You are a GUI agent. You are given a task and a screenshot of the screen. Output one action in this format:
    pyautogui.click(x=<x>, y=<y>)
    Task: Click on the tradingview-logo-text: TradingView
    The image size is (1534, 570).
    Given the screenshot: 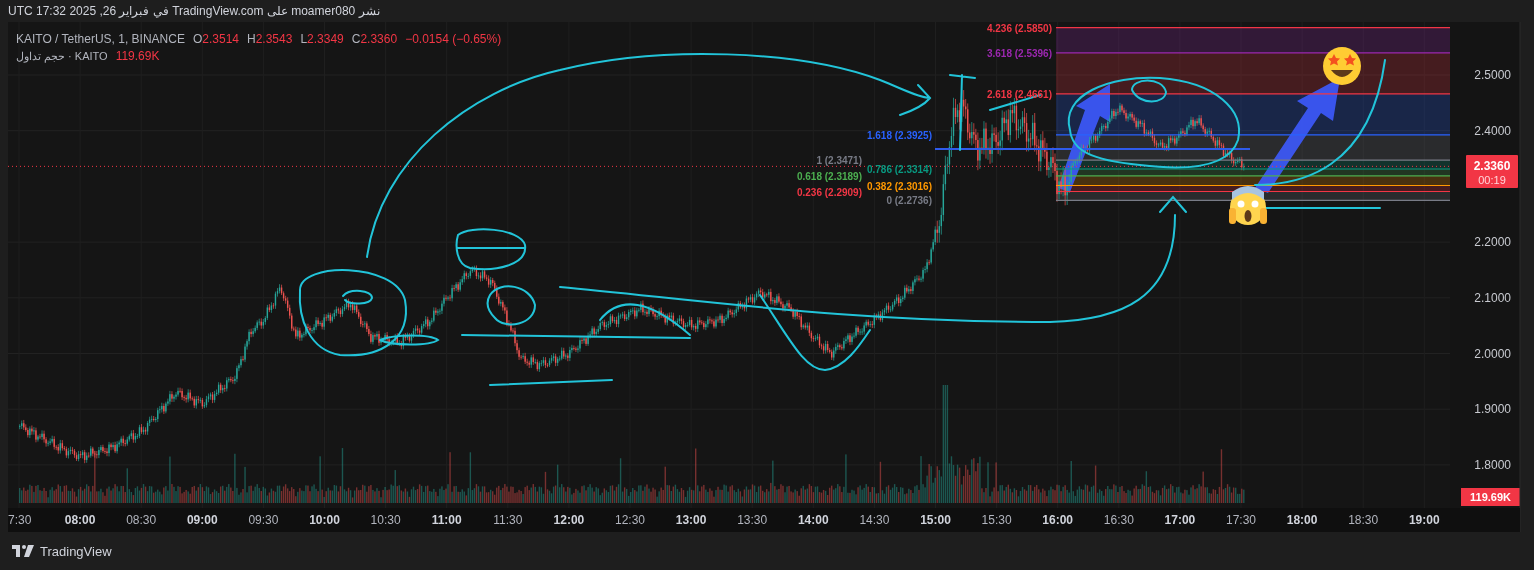 What is the action you would take?
    pyautogui.click(x=76, y=551)
    